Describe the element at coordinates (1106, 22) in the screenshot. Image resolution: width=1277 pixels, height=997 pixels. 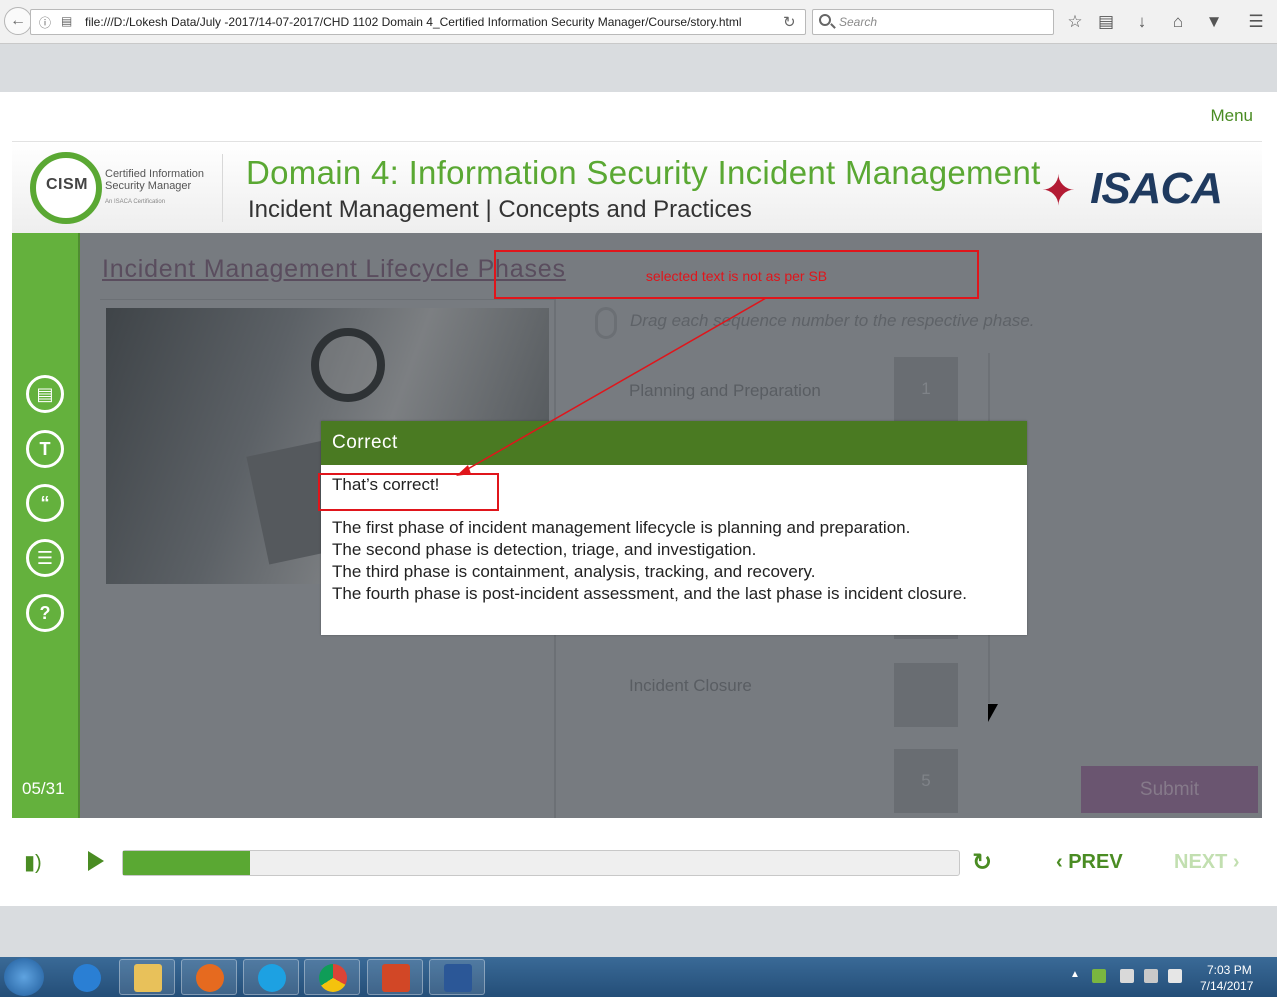
I see `reading-list-icon: ▤` at that location.